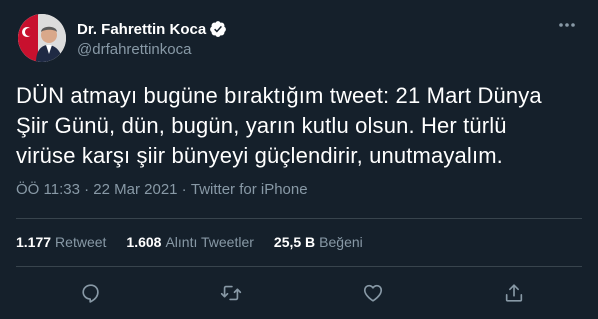  What do you see at coordinates (514, 293) in the screenshot?
I see `share-icon` at bounding box center [514, 293].